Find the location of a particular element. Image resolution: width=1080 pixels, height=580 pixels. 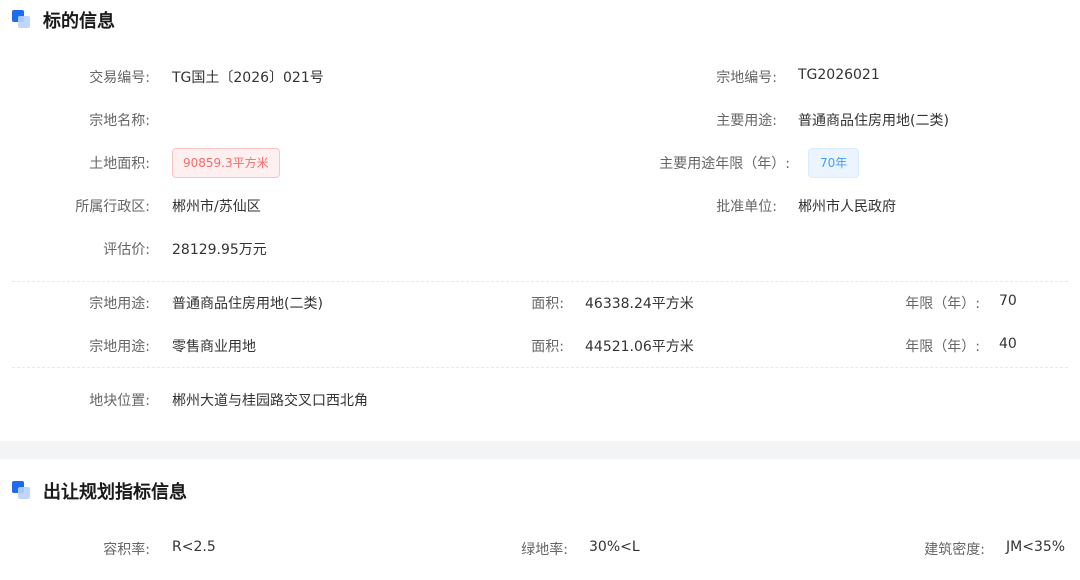

land-area-tag: 90859.3平方米 is located at coordinates (226, 163).